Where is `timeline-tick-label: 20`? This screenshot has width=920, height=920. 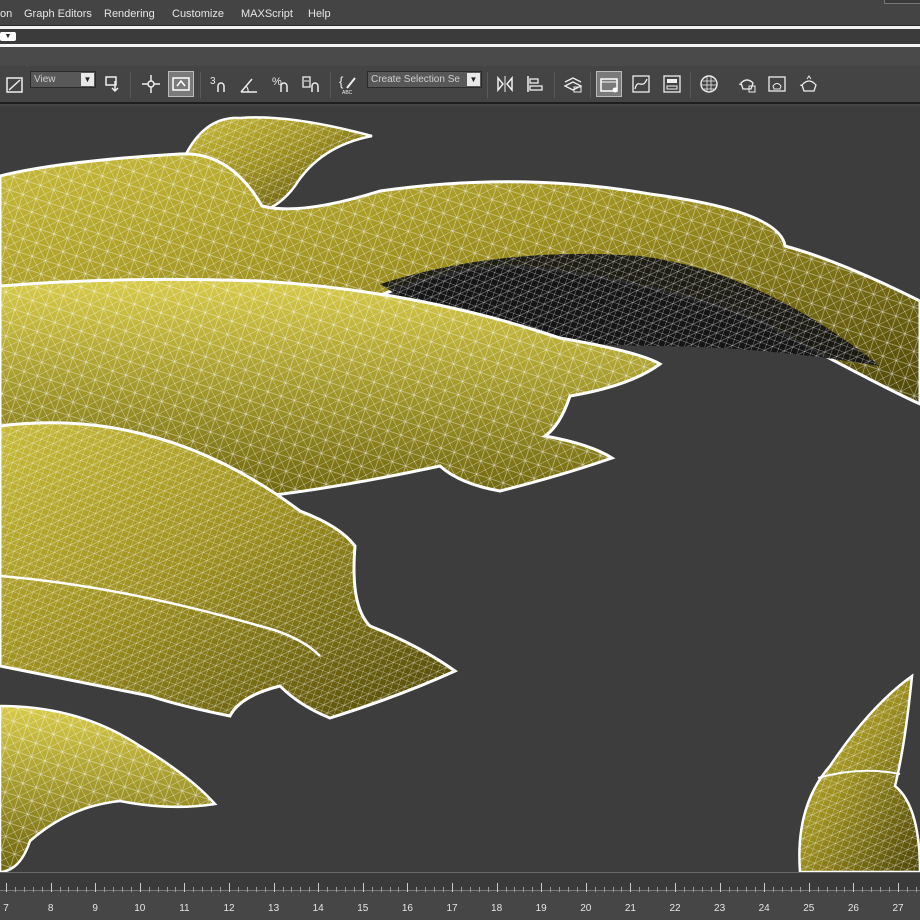
timeline-tick-label: 20 is located at coordinates (586, 908).